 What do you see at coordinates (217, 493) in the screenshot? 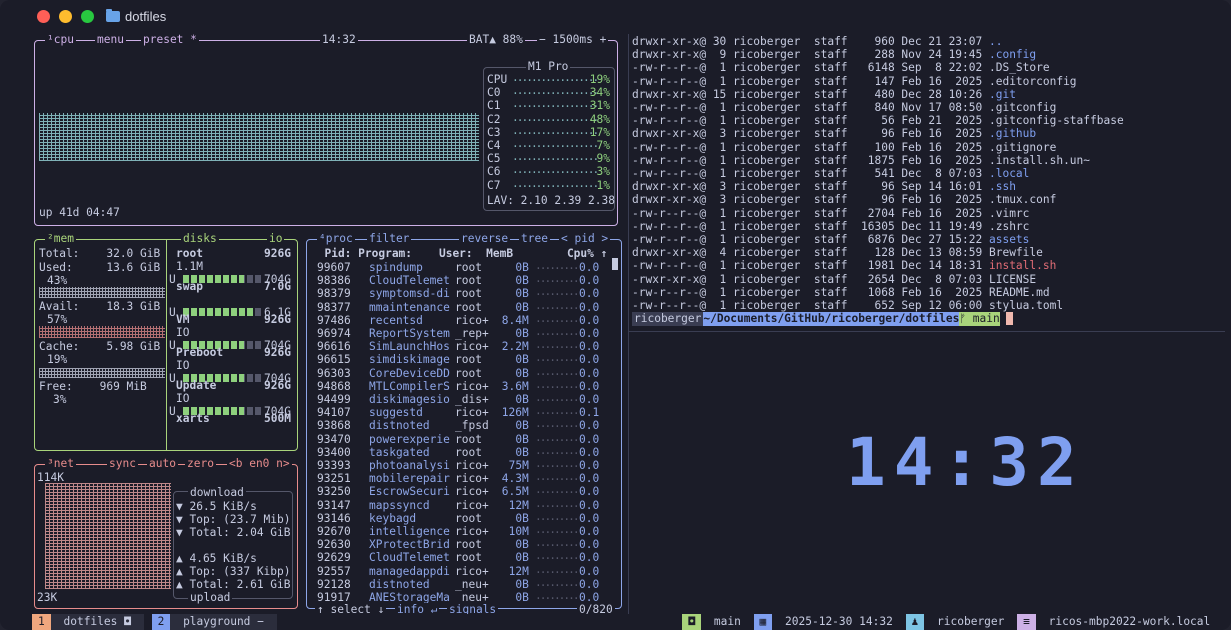
I see `download-label: download` at bounding box center [217, 493].